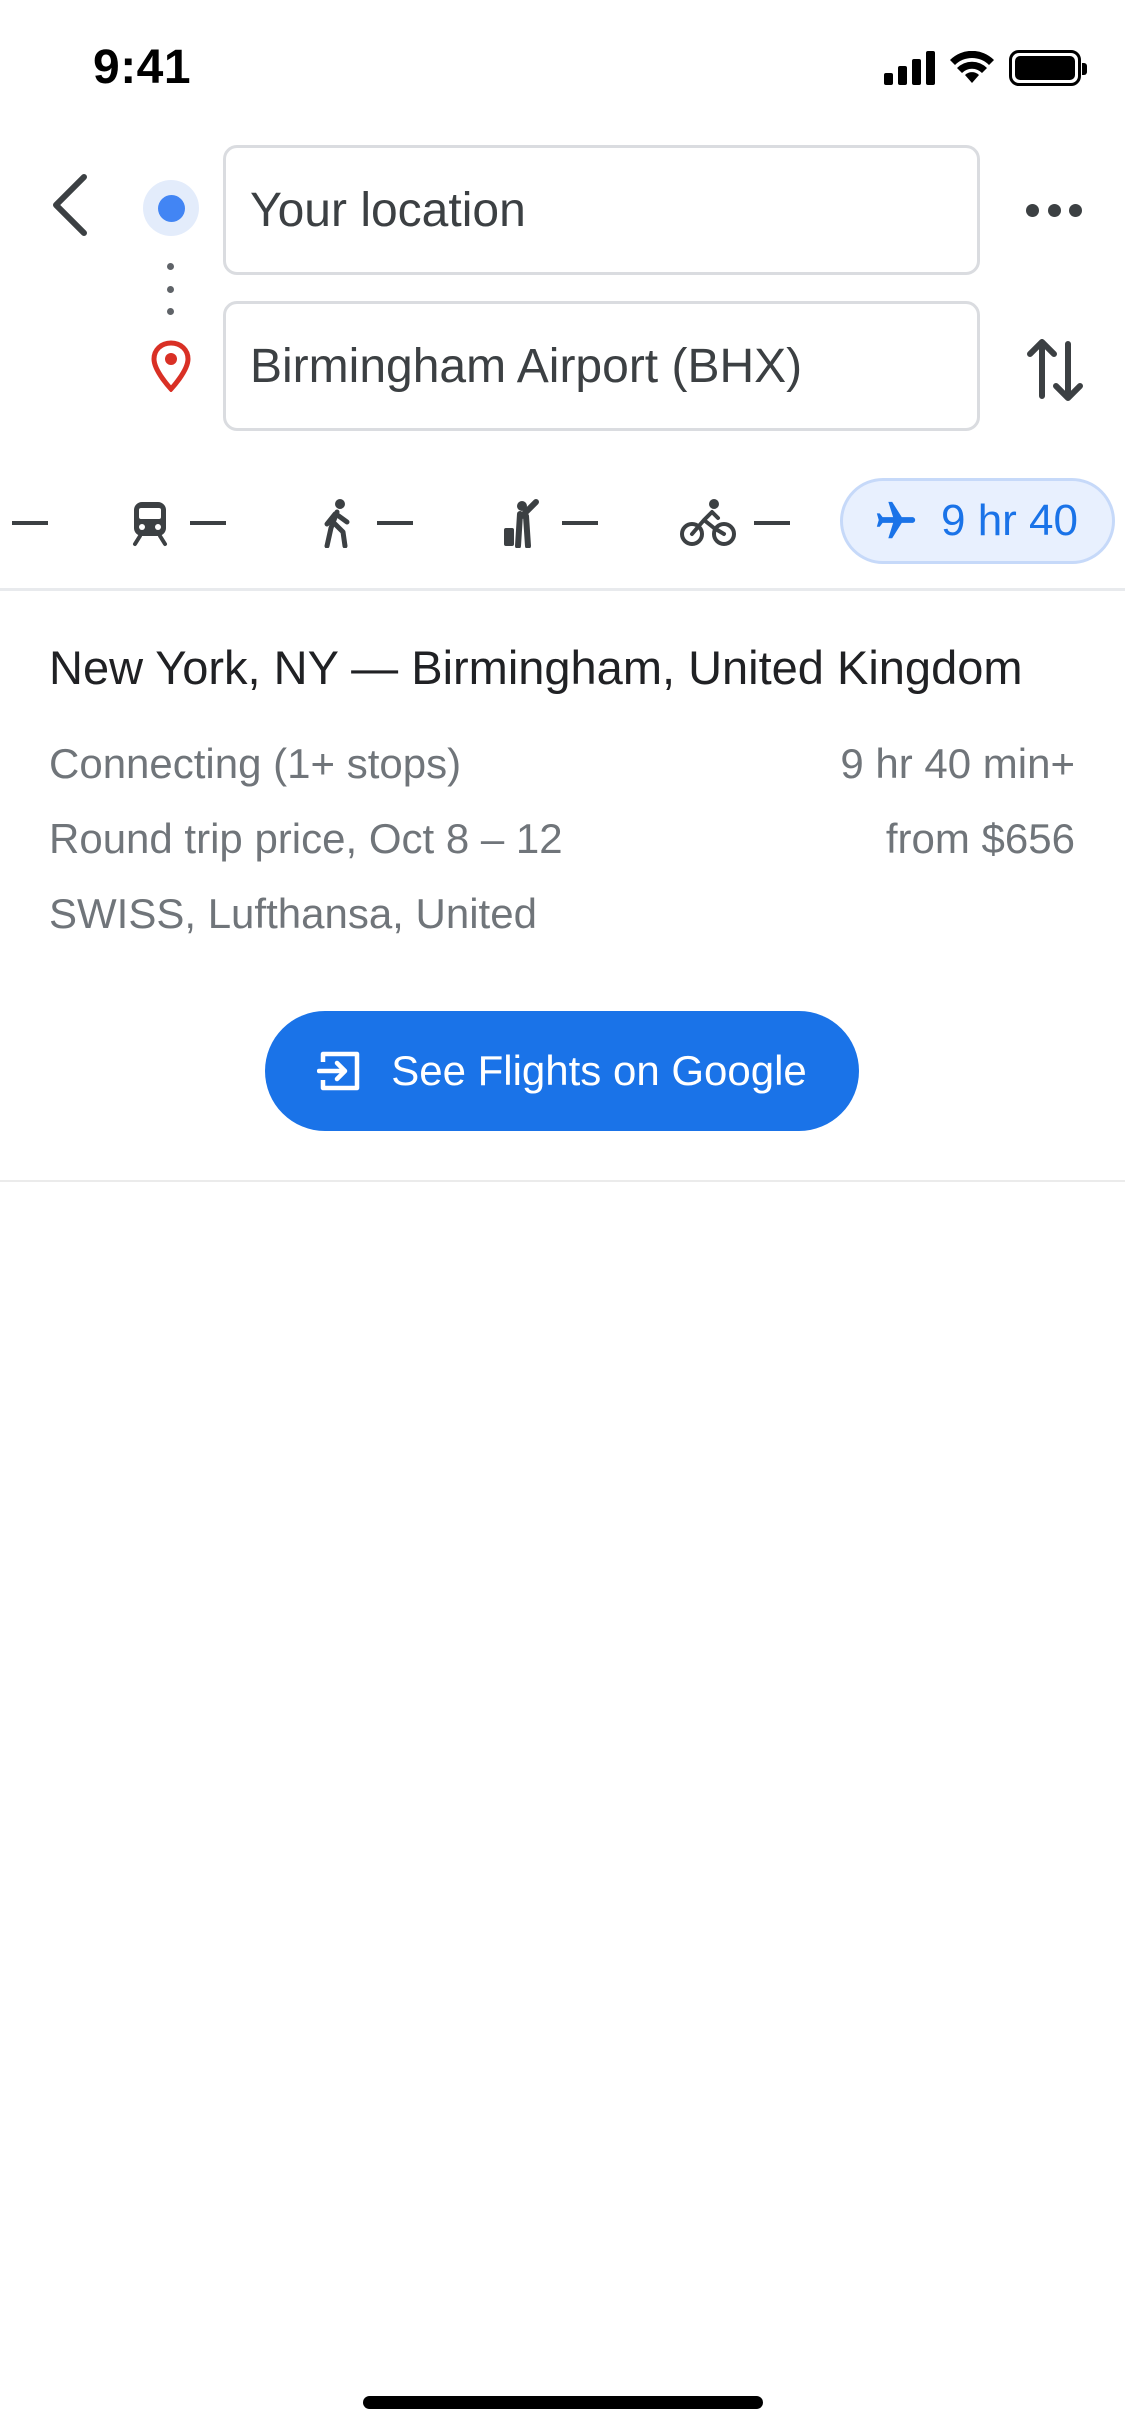  Describe the element at coordinates (896, 520) in the screenshot. I see `airplane-icon` at that location.